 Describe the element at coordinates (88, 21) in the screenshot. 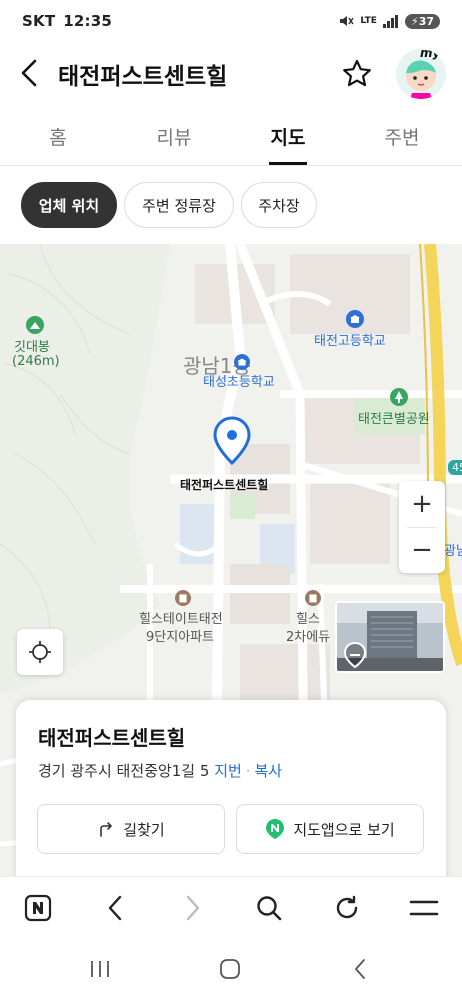

I see `clock: 12:35` at that location.